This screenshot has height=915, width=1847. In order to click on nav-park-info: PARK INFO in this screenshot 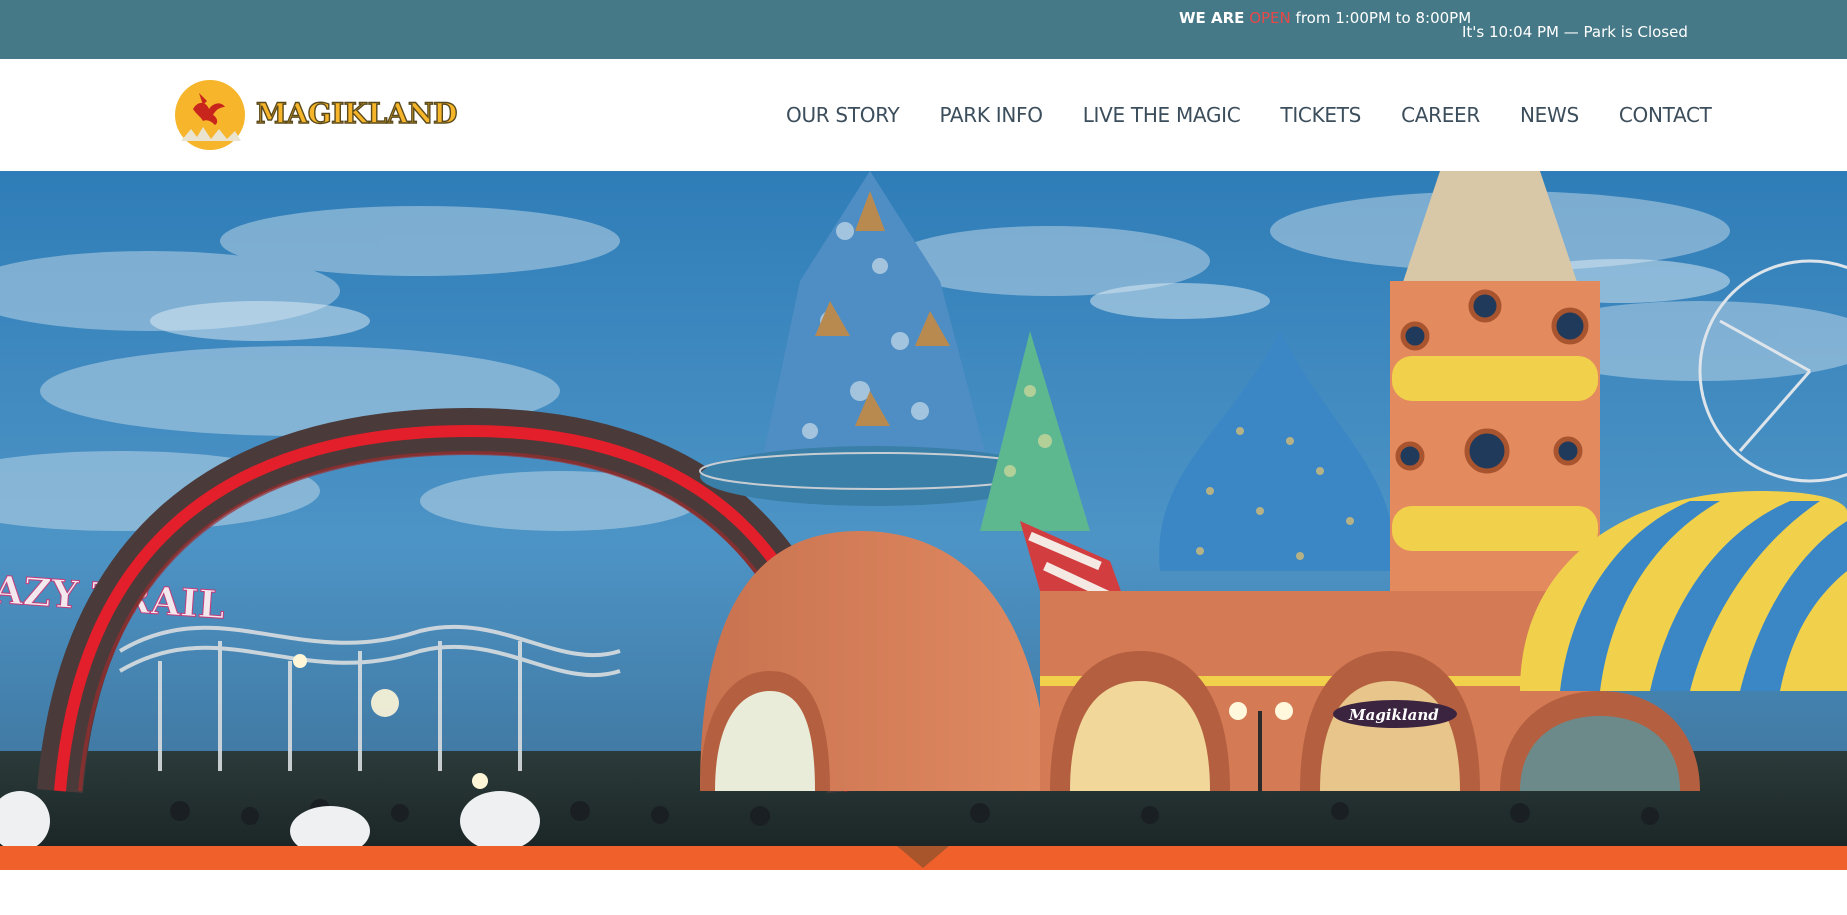, I will do `click(991, 115)`.